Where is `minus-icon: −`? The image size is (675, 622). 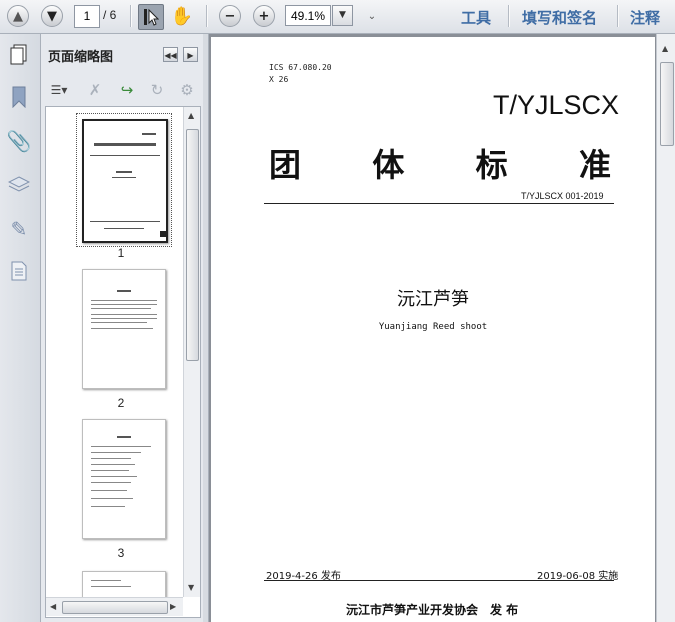 minus-icon: − is located at coordinates (230, 16).